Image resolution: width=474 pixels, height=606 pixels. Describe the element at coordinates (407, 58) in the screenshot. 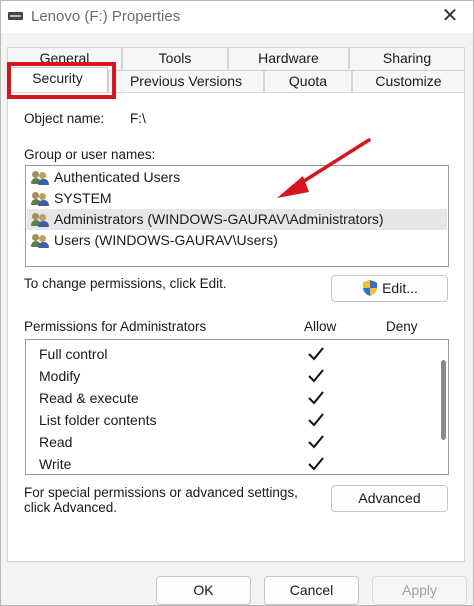

I see `tab-sharing: Sharing` at that location.